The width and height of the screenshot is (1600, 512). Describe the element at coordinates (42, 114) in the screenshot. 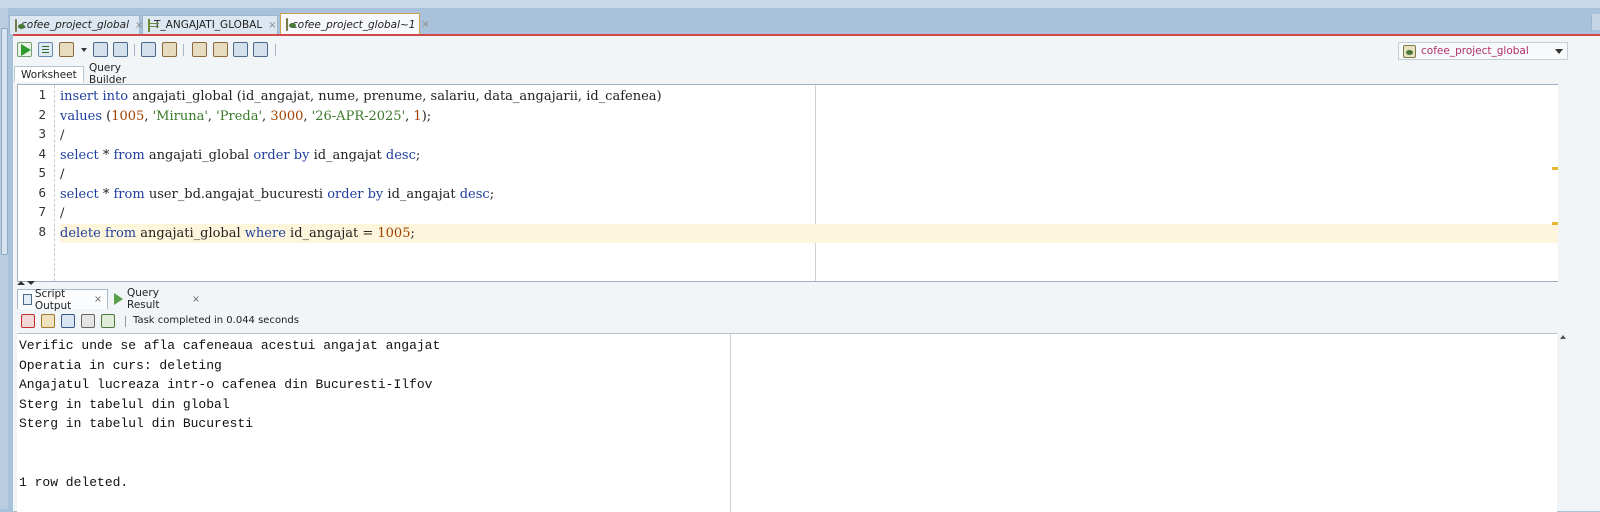

I see `line-number: 2` at that location.